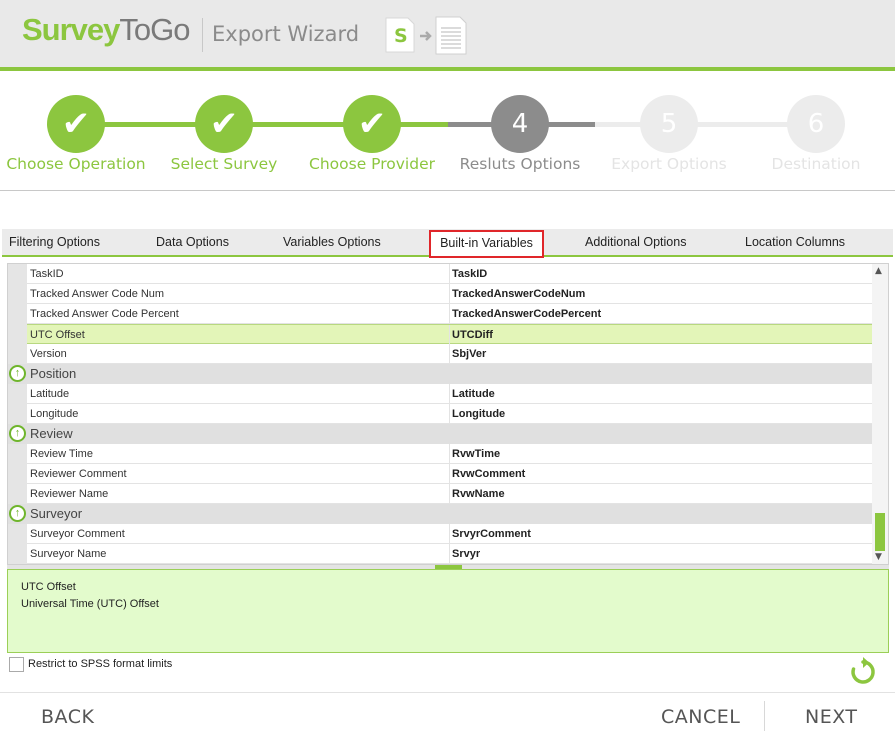  Describe the element at coordinates (449, 334) in the screenshot. I see `table-row-selected: UTC Offset UTCDiff` at that location.